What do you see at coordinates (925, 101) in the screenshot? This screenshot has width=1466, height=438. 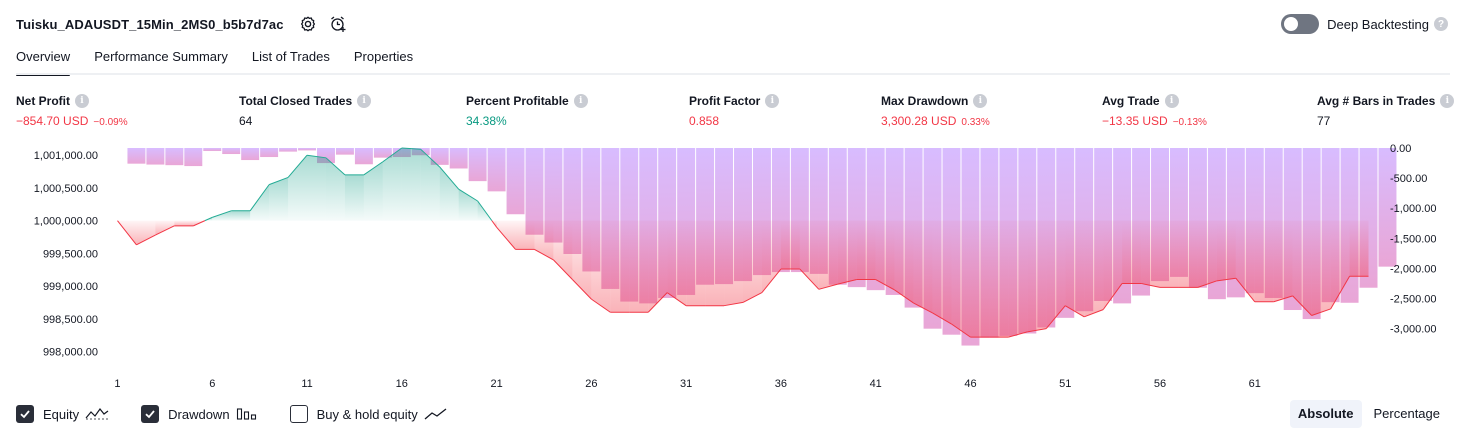 I see `metric-label: Max Drawdown` at bounding box center [925, 101].